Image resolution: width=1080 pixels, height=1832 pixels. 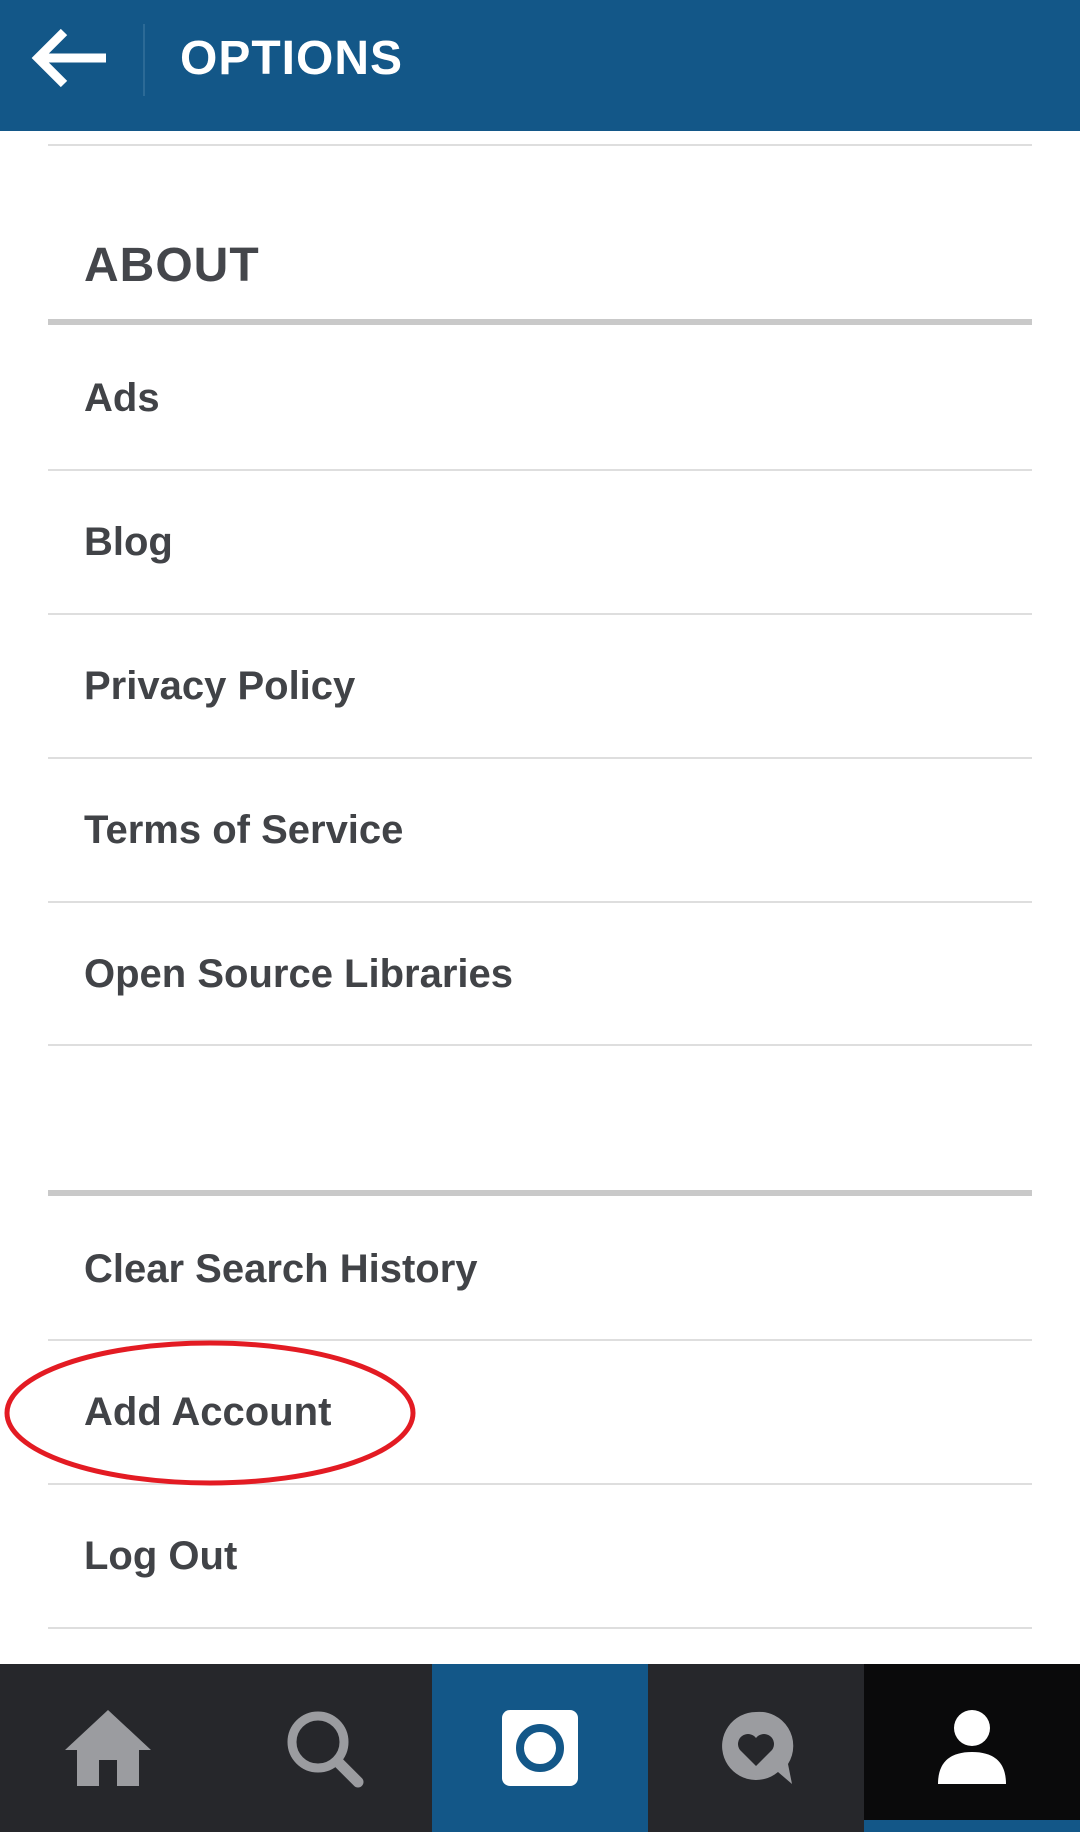 I want to click on page-title: OPTIONS, so click(x=292, y=58).